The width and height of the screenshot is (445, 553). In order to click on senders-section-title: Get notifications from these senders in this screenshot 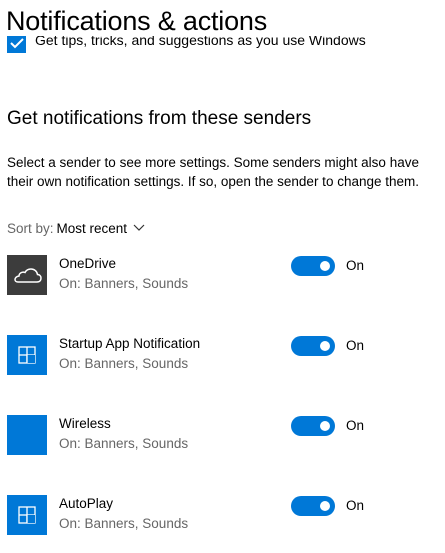, I will do `click(159, 118)`.